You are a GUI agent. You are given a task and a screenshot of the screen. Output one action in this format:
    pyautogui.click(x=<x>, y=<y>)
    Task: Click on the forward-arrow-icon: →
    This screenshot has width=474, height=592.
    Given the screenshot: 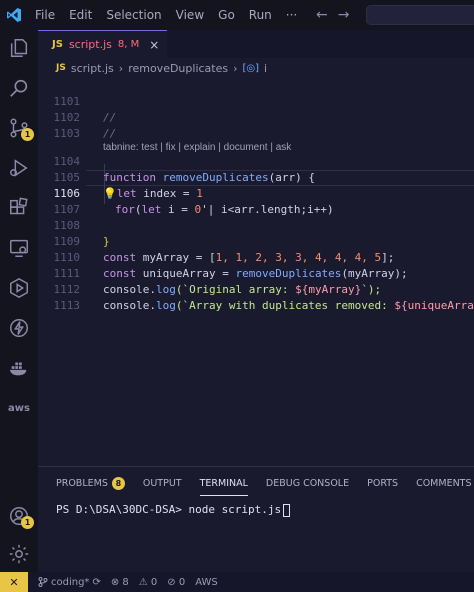 What is the action you would take?
    pyautogui.click(x=344, y=15)
    